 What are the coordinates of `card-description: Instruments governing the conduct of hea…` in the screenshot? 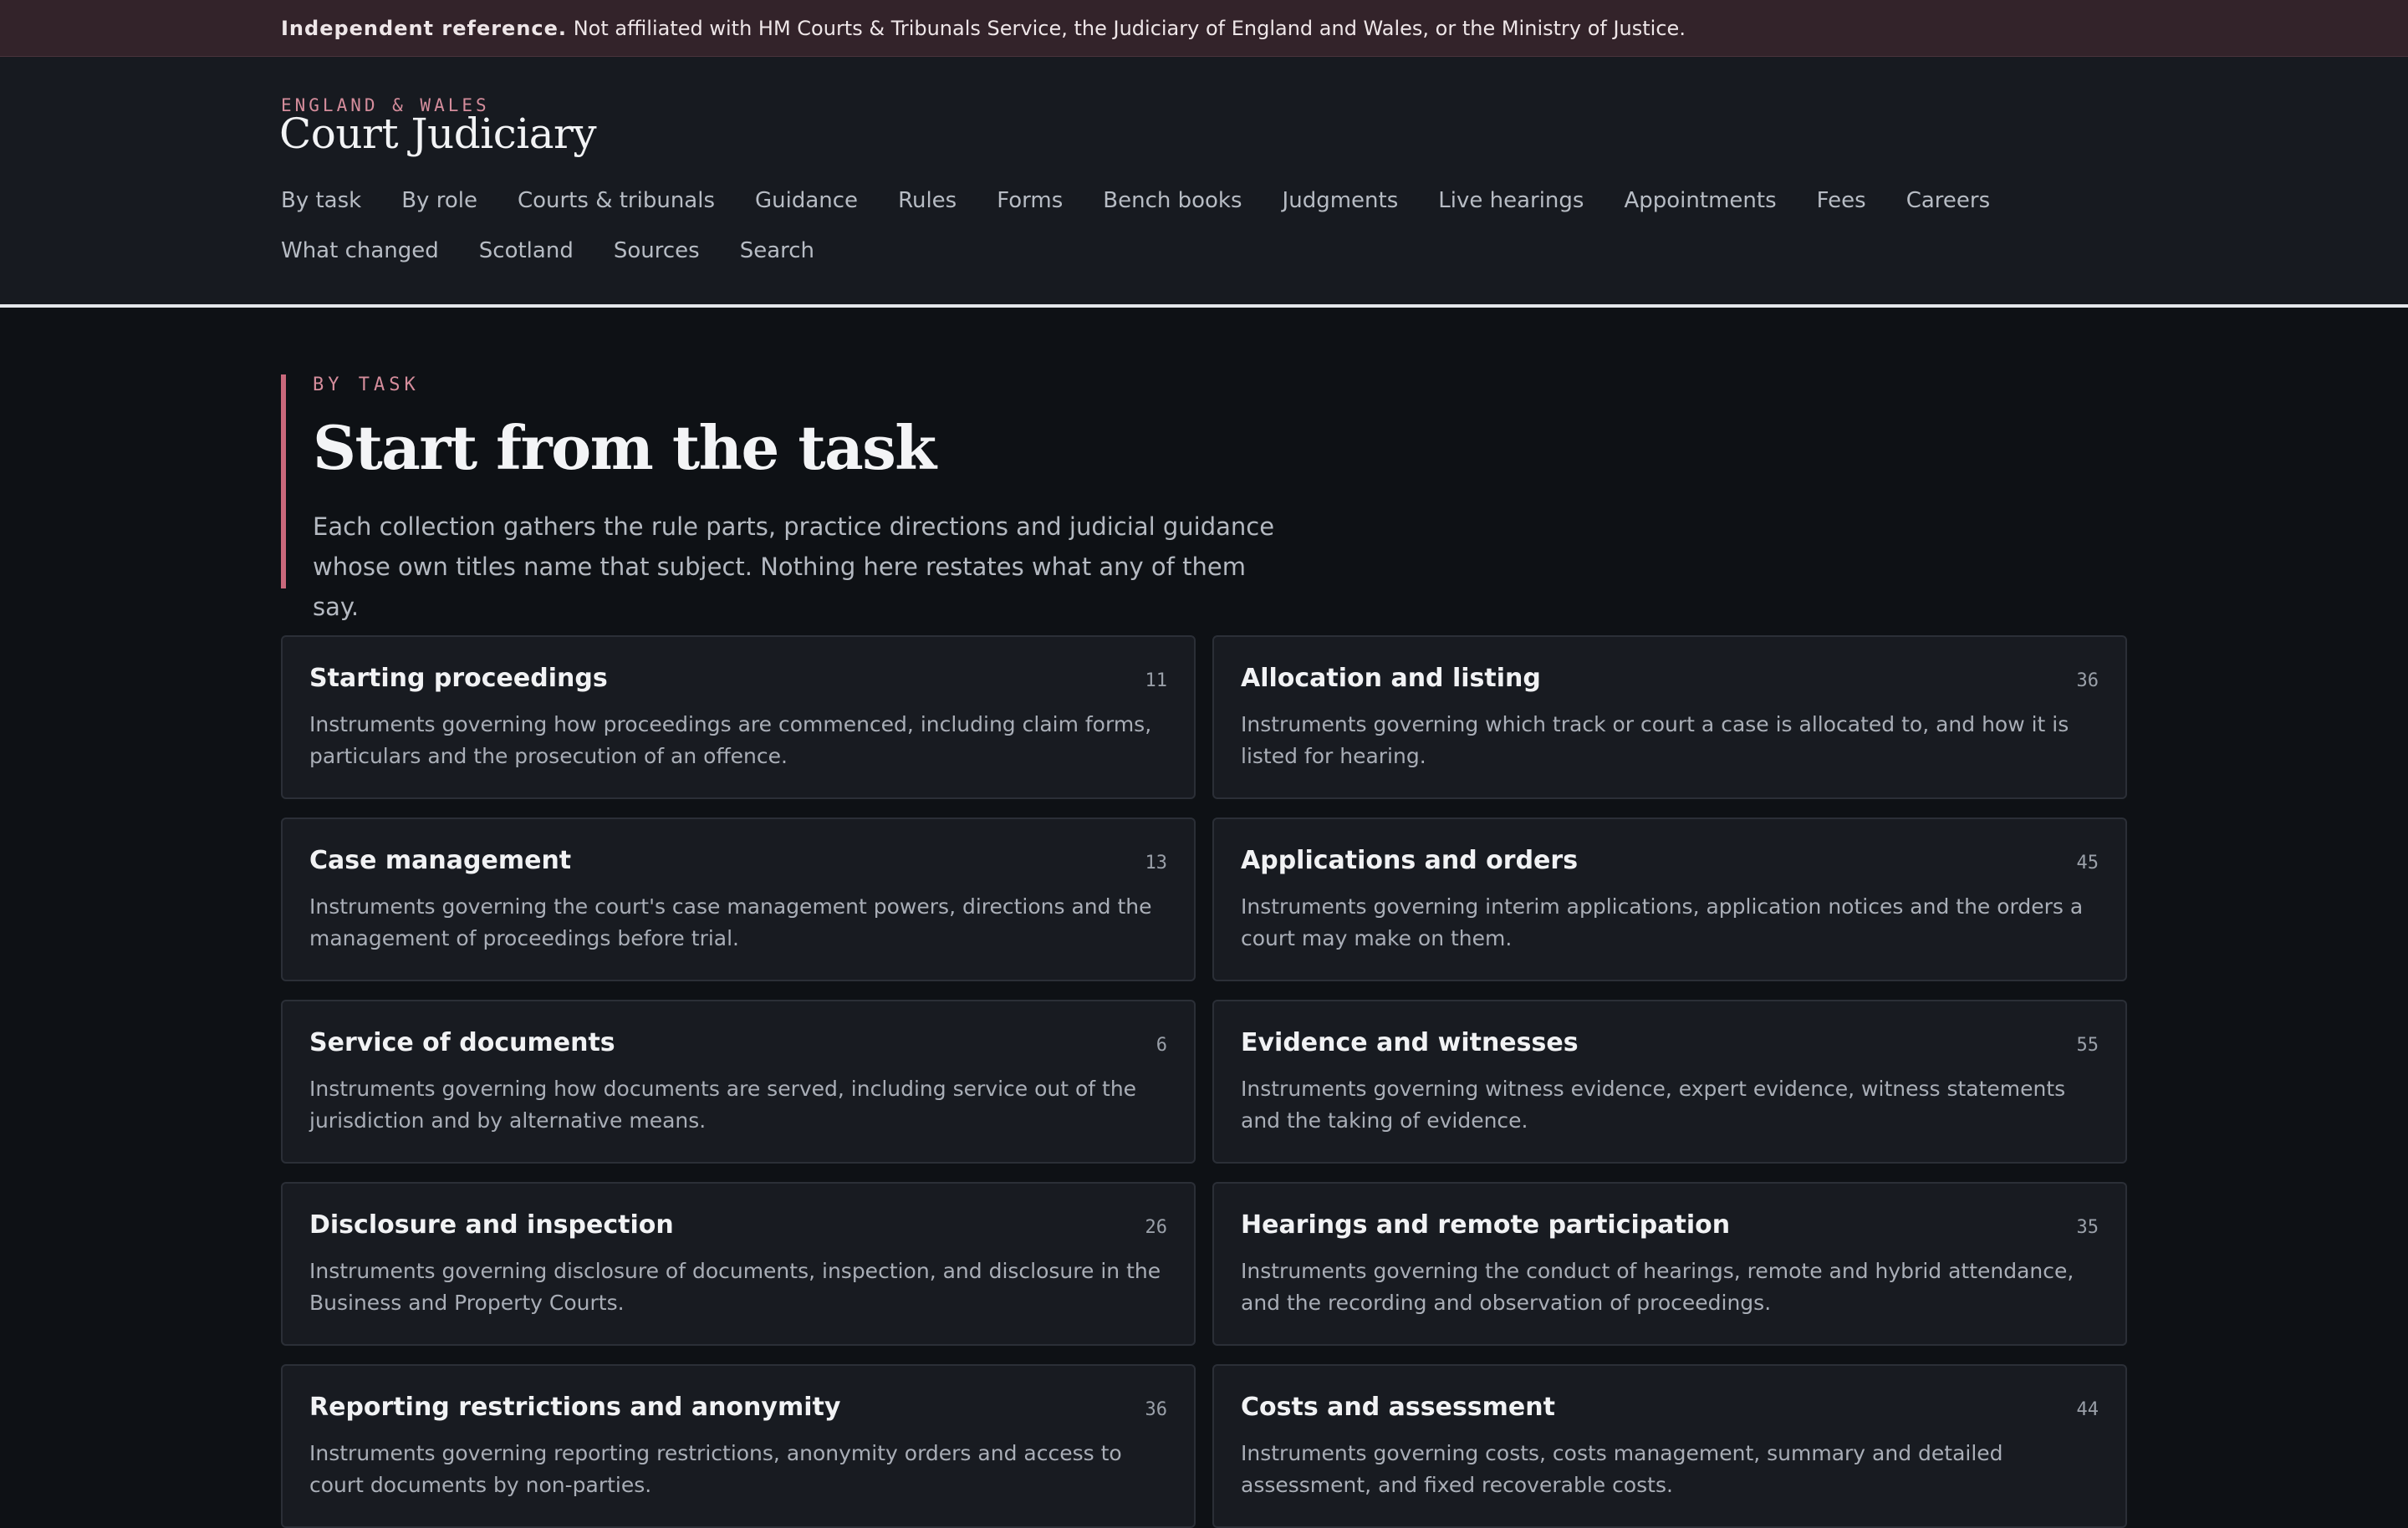 It's located at (1658, 1287).